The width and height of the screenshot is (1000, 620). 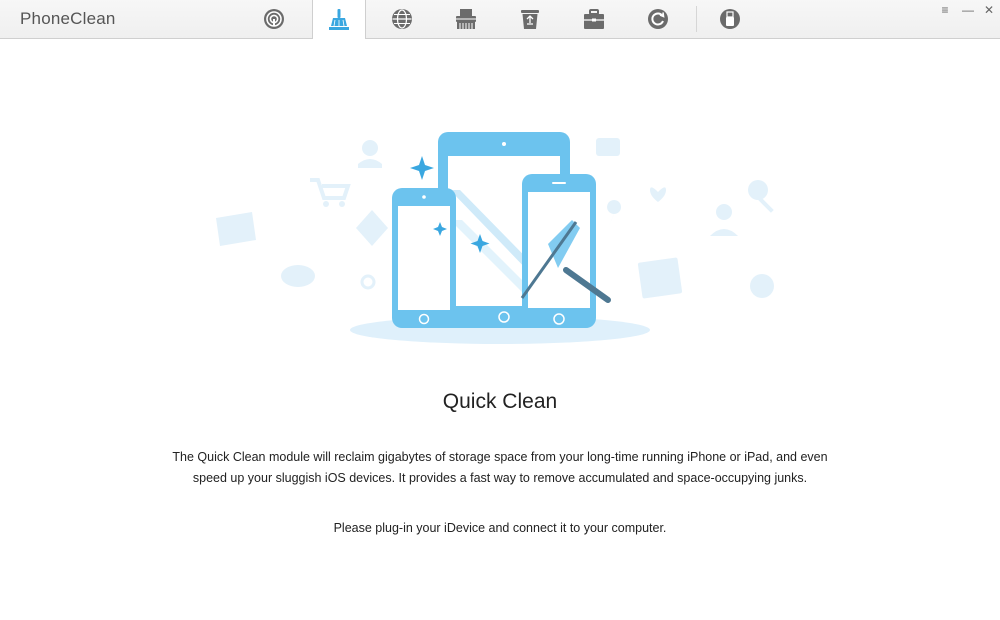 I want to click on tab-recycle, so click(x=530, y=19).